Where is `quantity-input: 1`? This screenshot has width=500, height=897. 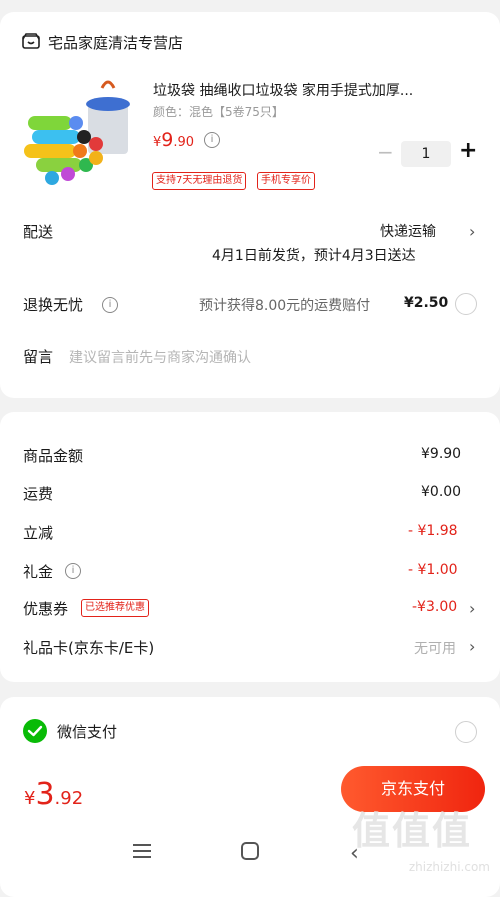 quantity-input: 1 is located at coordinates (426, 154).